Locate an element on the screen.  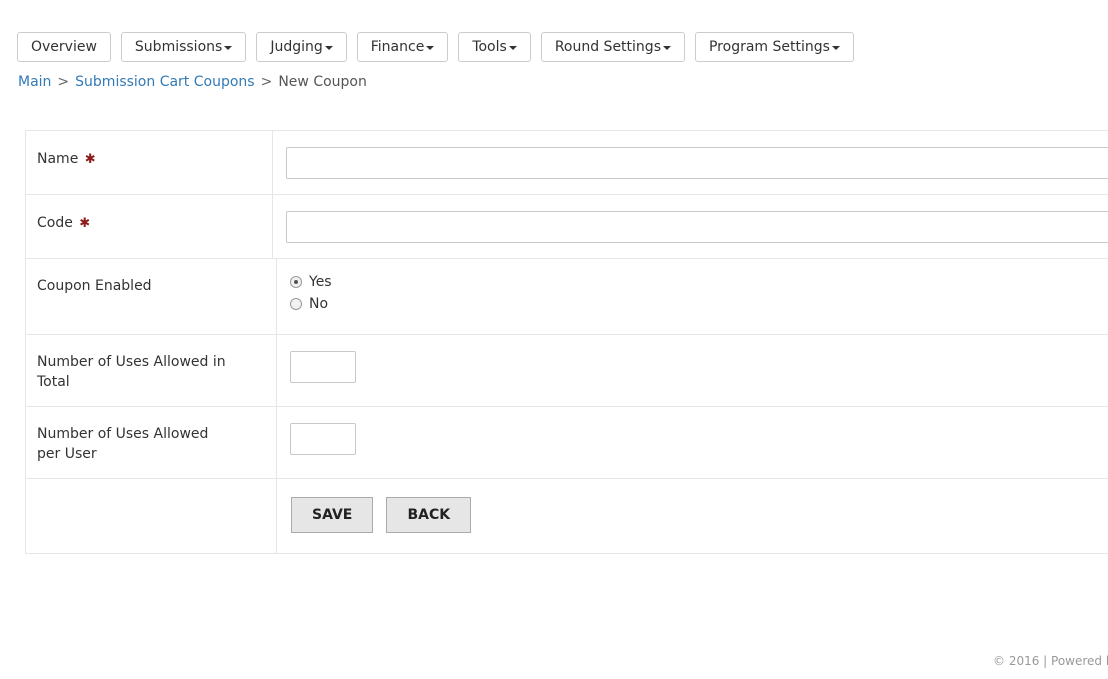
name-label: Name is located at coordinates (58, 159).